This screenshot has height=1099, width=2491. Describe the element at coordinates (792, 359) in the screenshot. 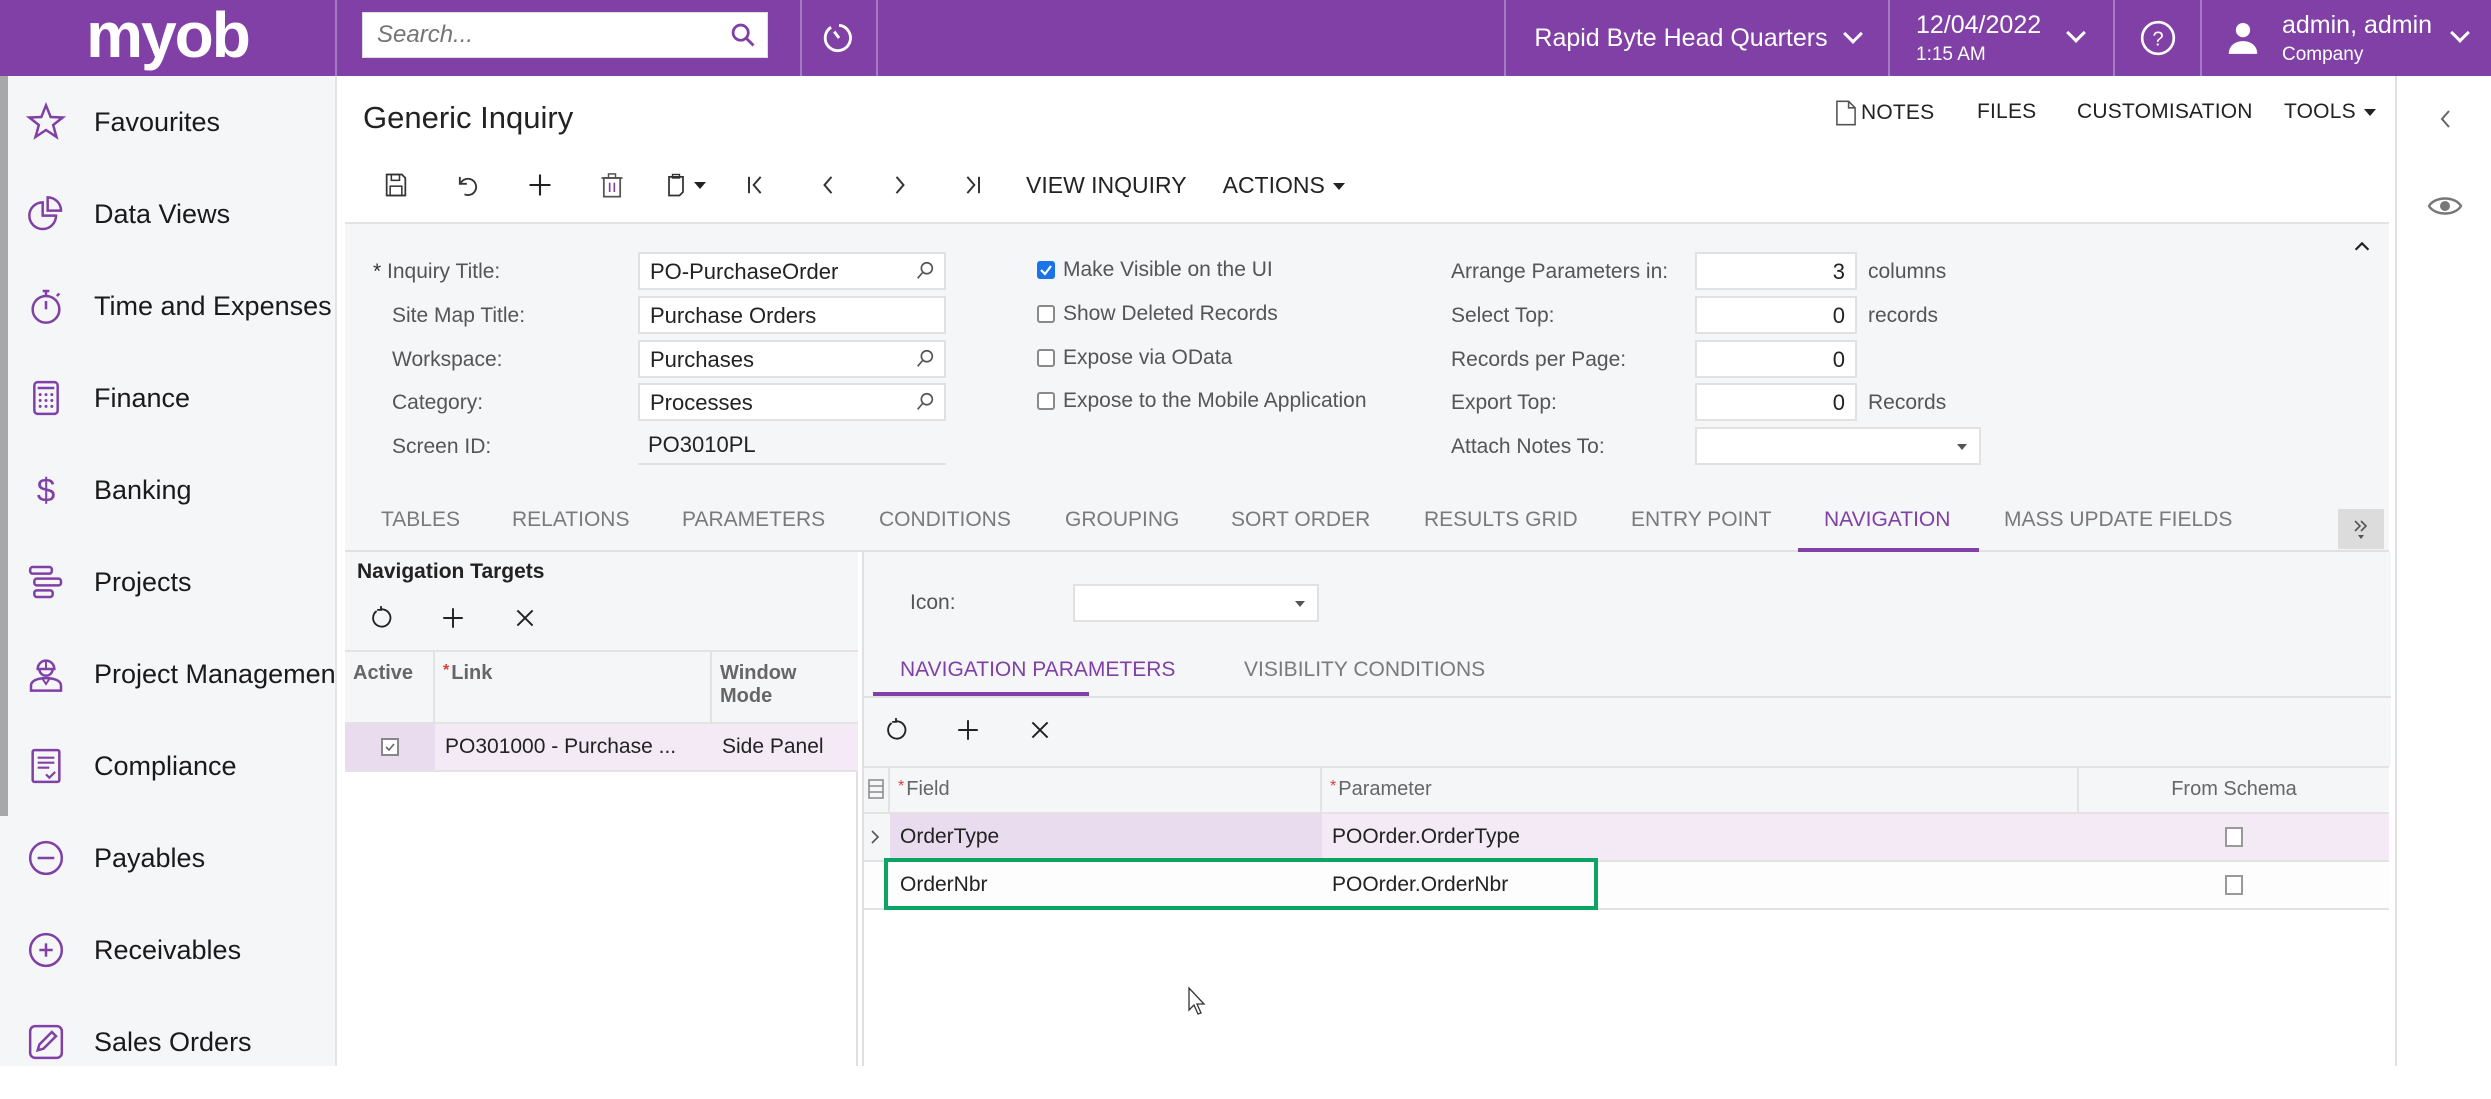

I see `workspace-field: Purchases` at that location.